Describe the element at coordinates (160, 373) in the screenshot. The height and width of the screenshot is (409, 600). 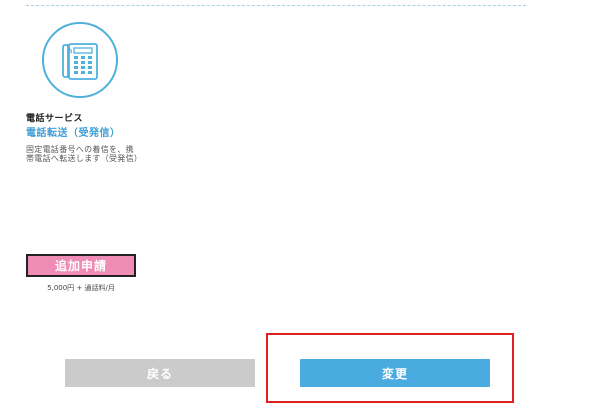
I see `back-button: 戻る` at that location.